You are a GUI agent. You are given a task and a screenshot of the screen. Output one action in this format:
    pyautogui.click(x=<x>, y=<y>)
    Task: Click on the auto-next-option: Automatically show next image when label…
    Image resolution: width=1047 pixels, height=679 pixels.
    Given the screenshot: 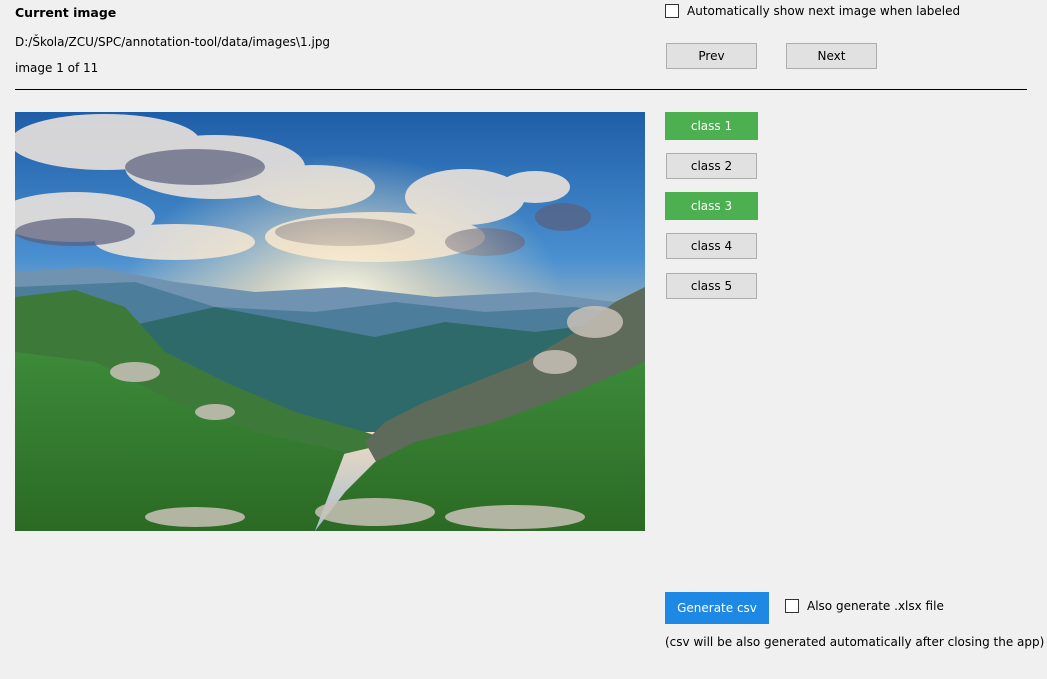 What is the action you would take?
    pyautogui.click(x=812, y=11)
    